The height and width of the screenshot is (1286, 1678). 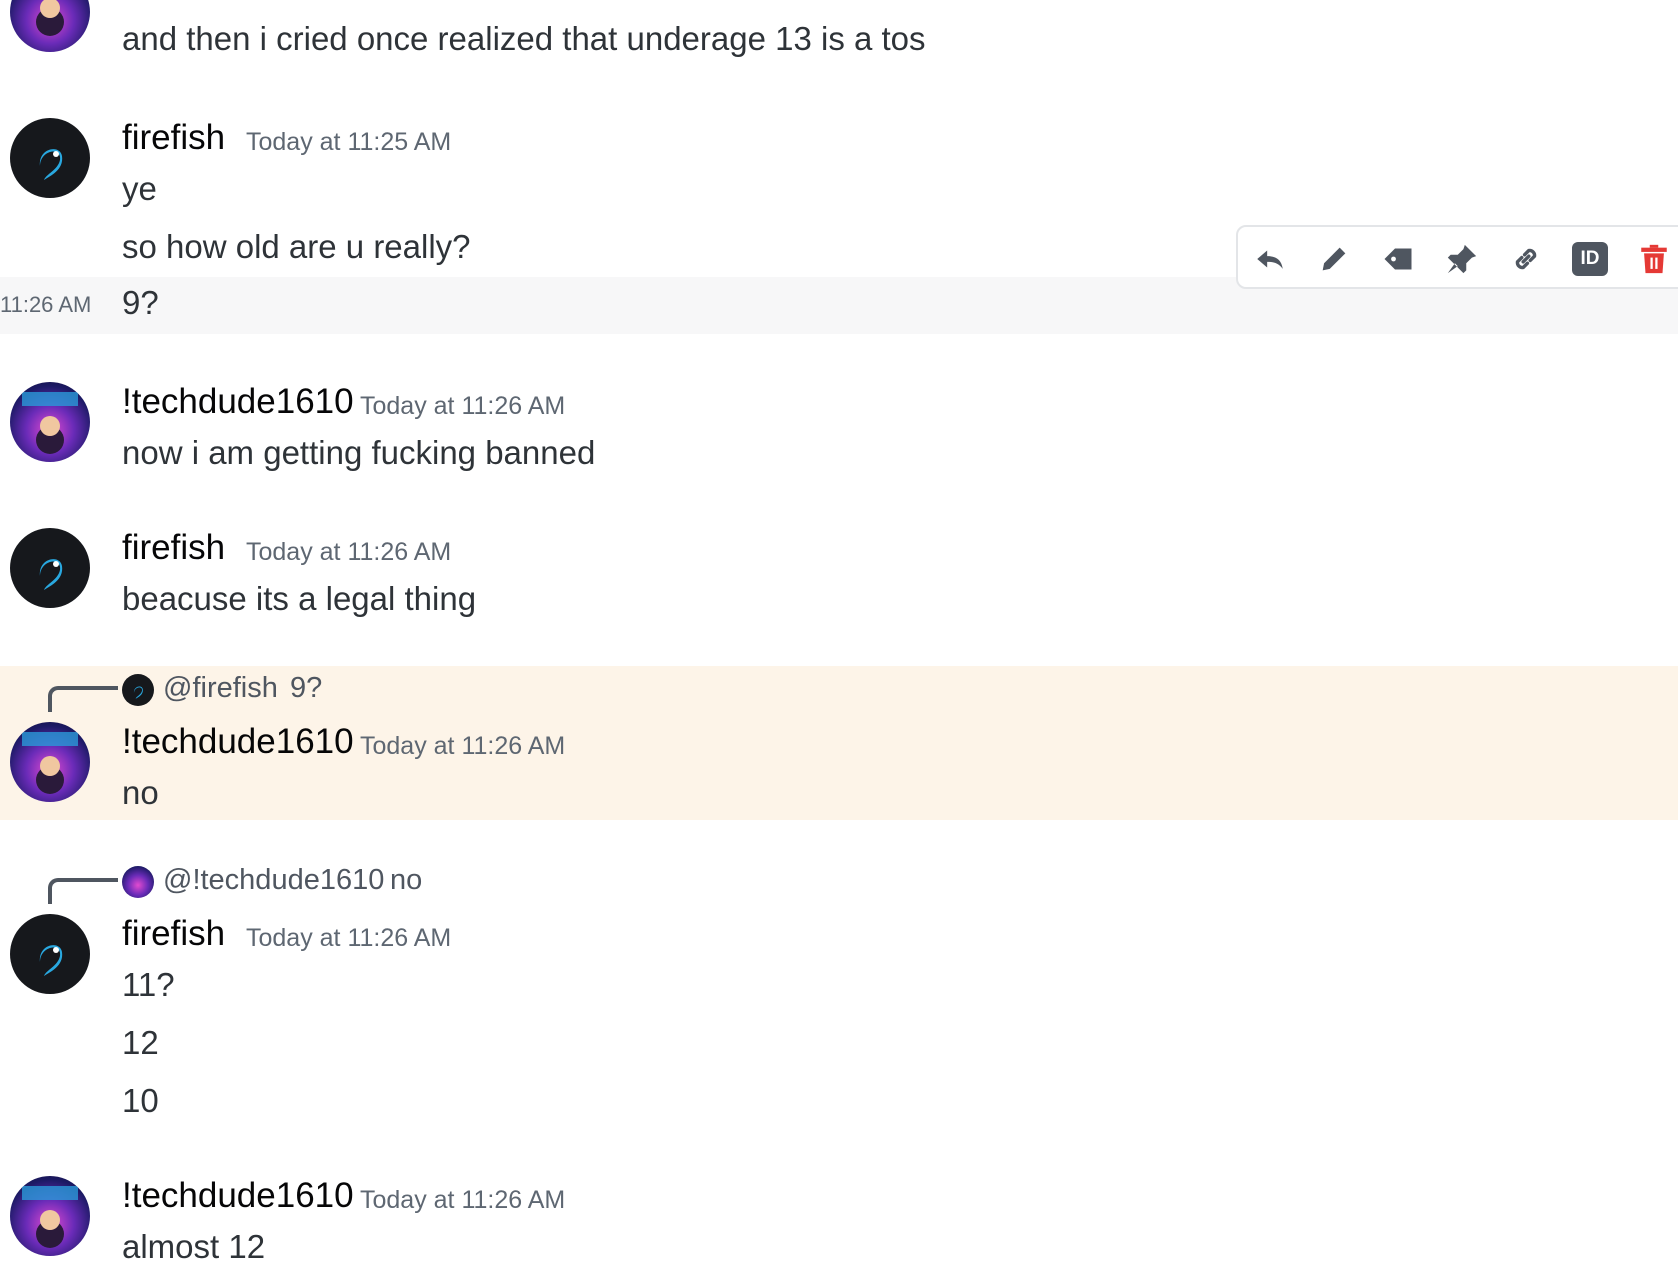 I want to click on message-text: beacuse its a legal thing, so click(x=299, y=598).